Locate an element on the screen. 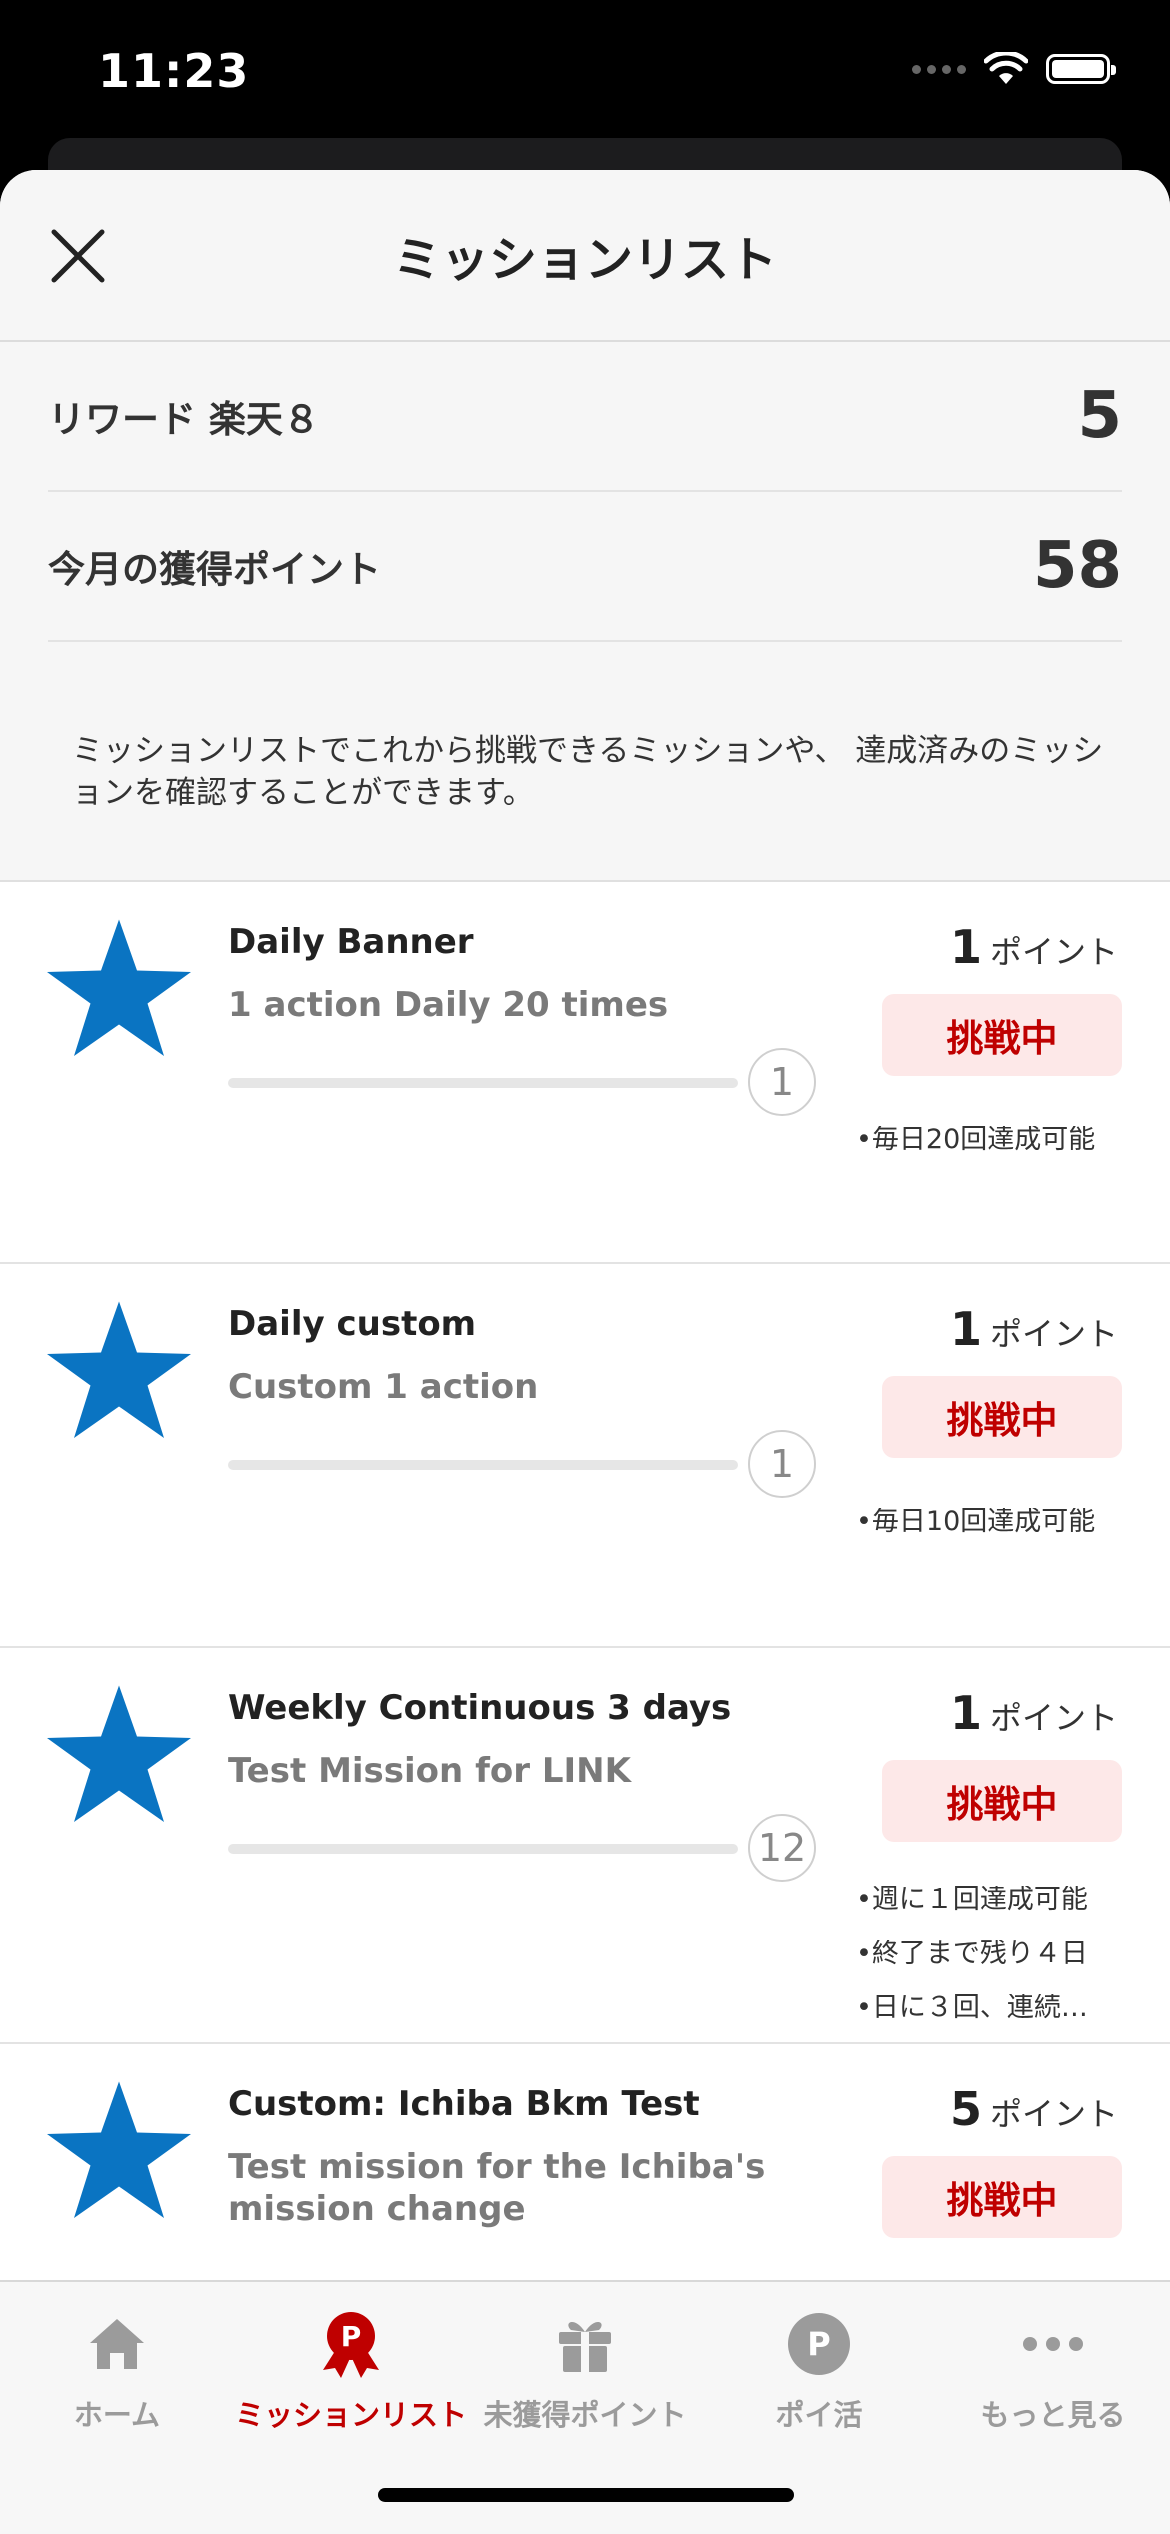 The width and height of the screenshot is (1170, 2534). tab-label: ミッションリスト is located at coordinates (350, 2415).